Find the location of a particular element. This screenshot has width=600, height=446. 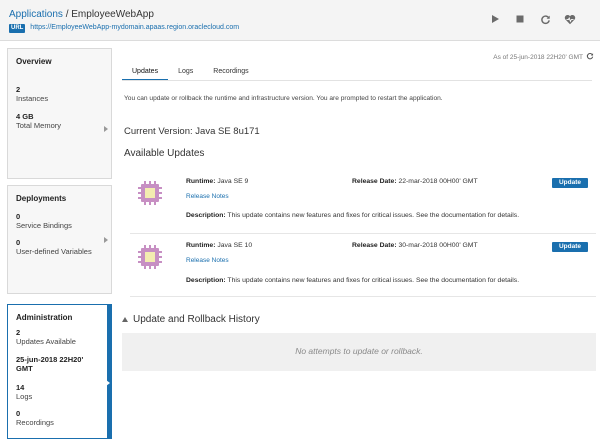

recordings-value: 0 is located at coordinates (18, 413).